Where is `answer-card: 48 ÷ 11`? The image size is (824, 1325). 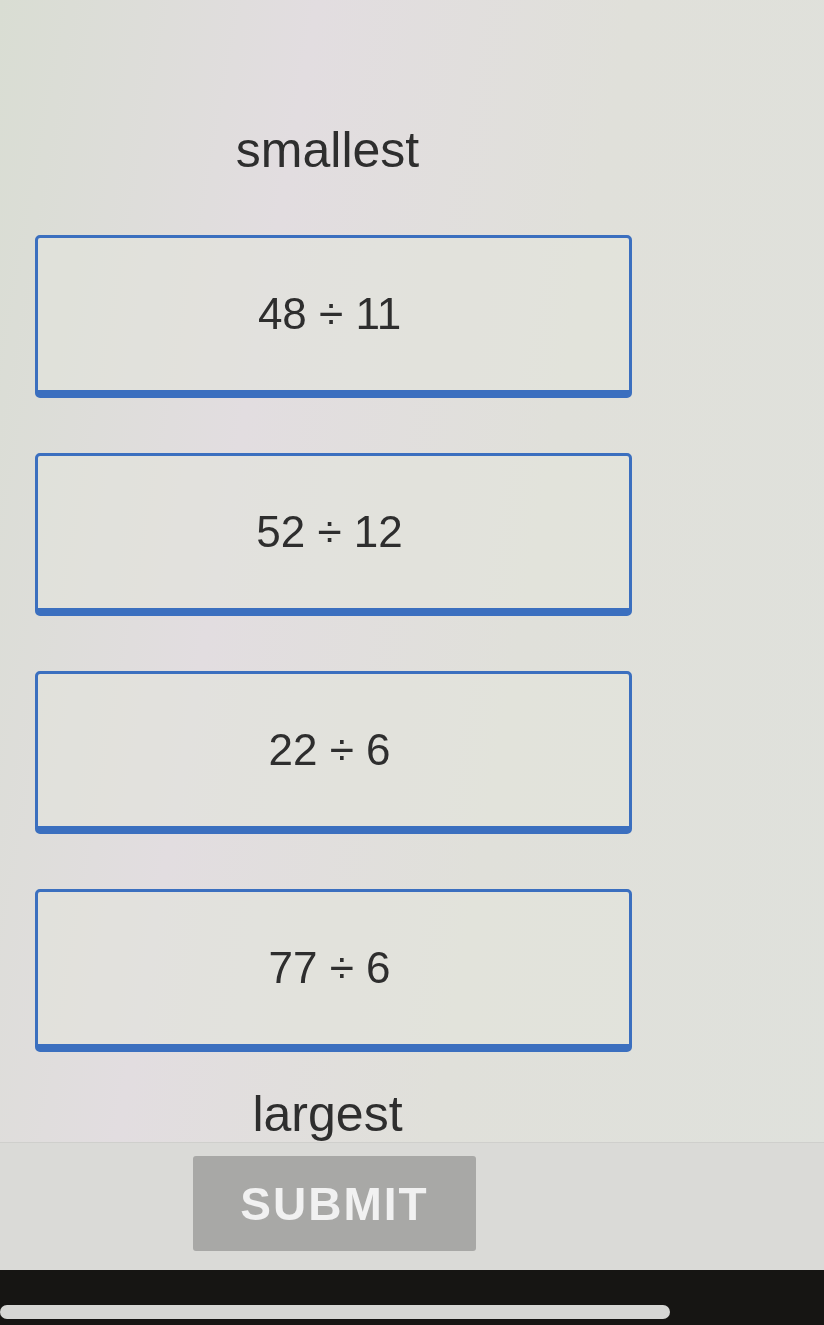
answer-card: 48 ÷ 11 is located at coordinates (333, 316).